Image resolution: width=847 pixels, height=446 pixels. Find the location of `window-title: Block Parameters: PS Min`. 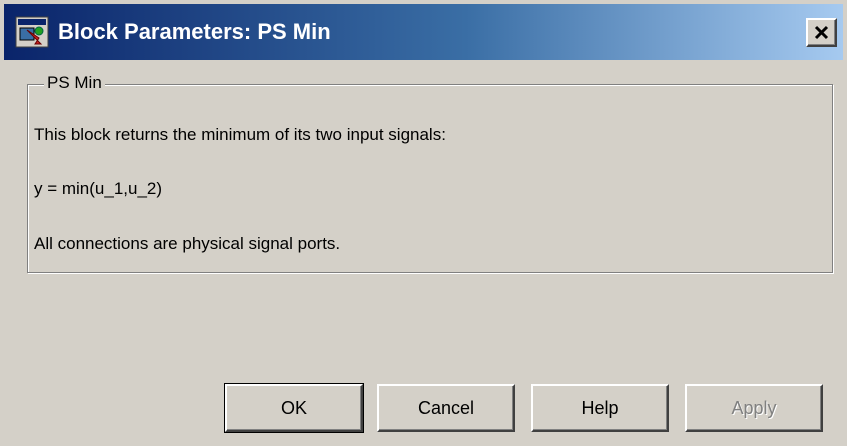

window-title: Block Parameters: PS Min is located at coordinates (194, 31).